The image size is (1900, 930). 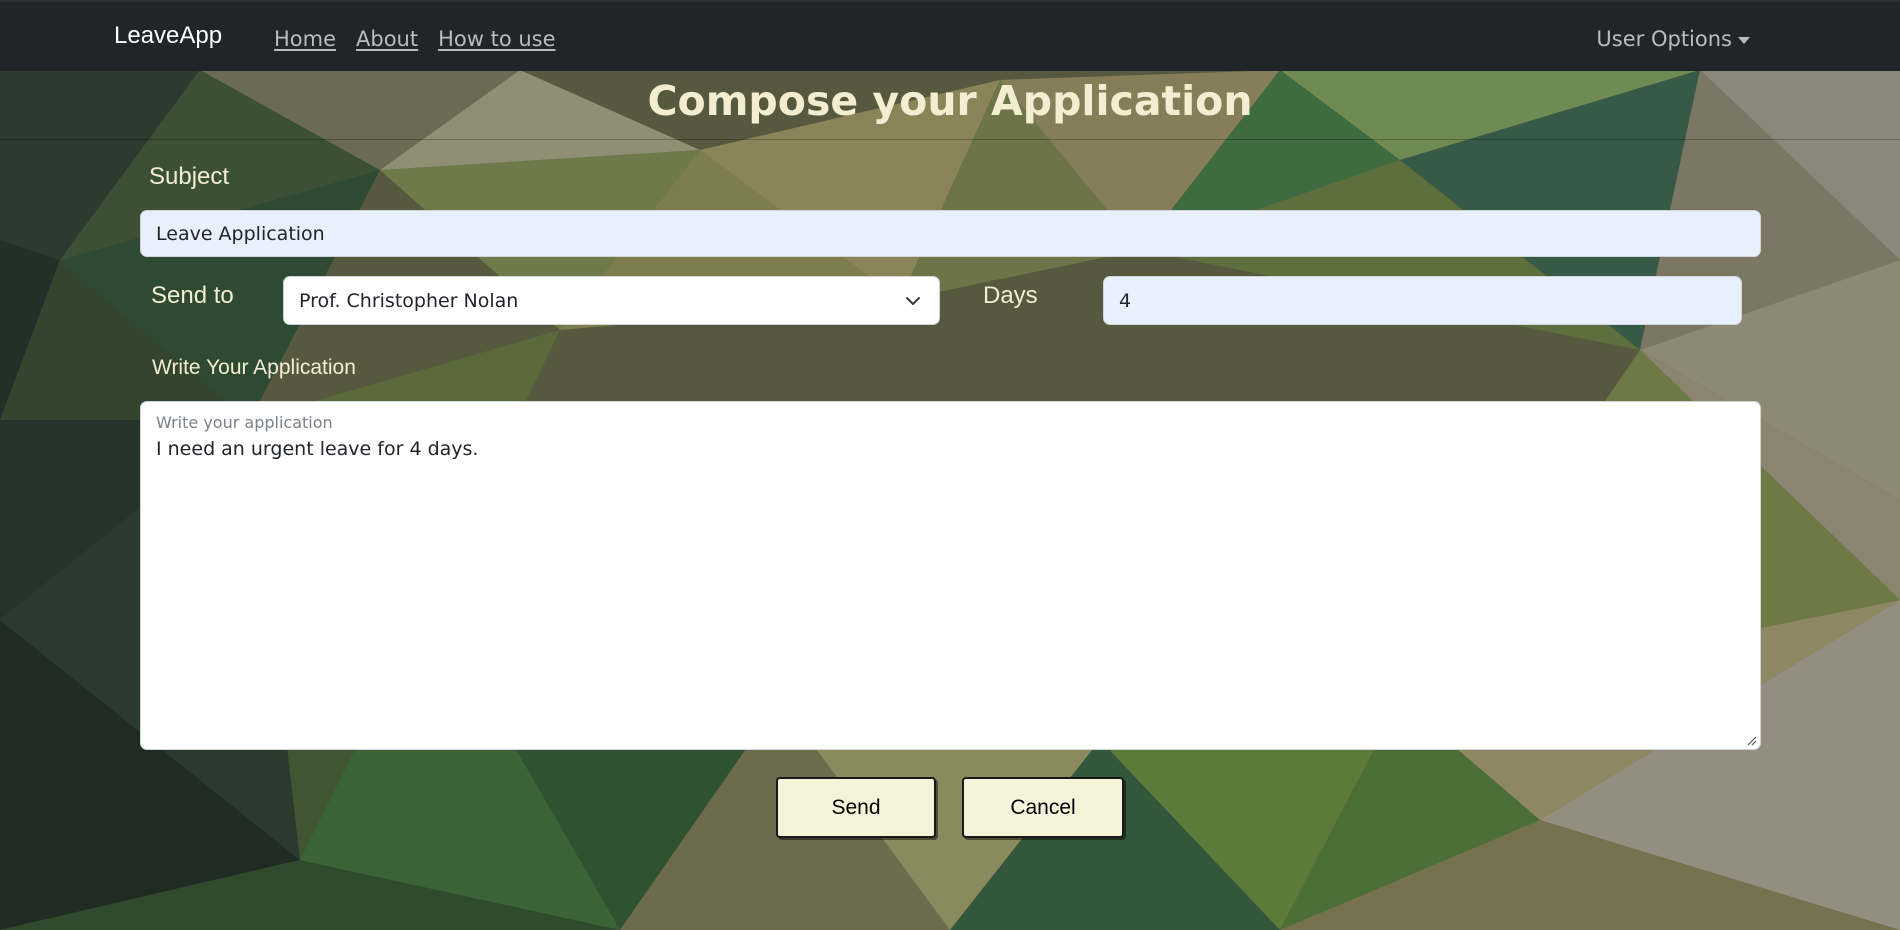 I want to click on caret-down-icon, so click(x=1744, y=40).